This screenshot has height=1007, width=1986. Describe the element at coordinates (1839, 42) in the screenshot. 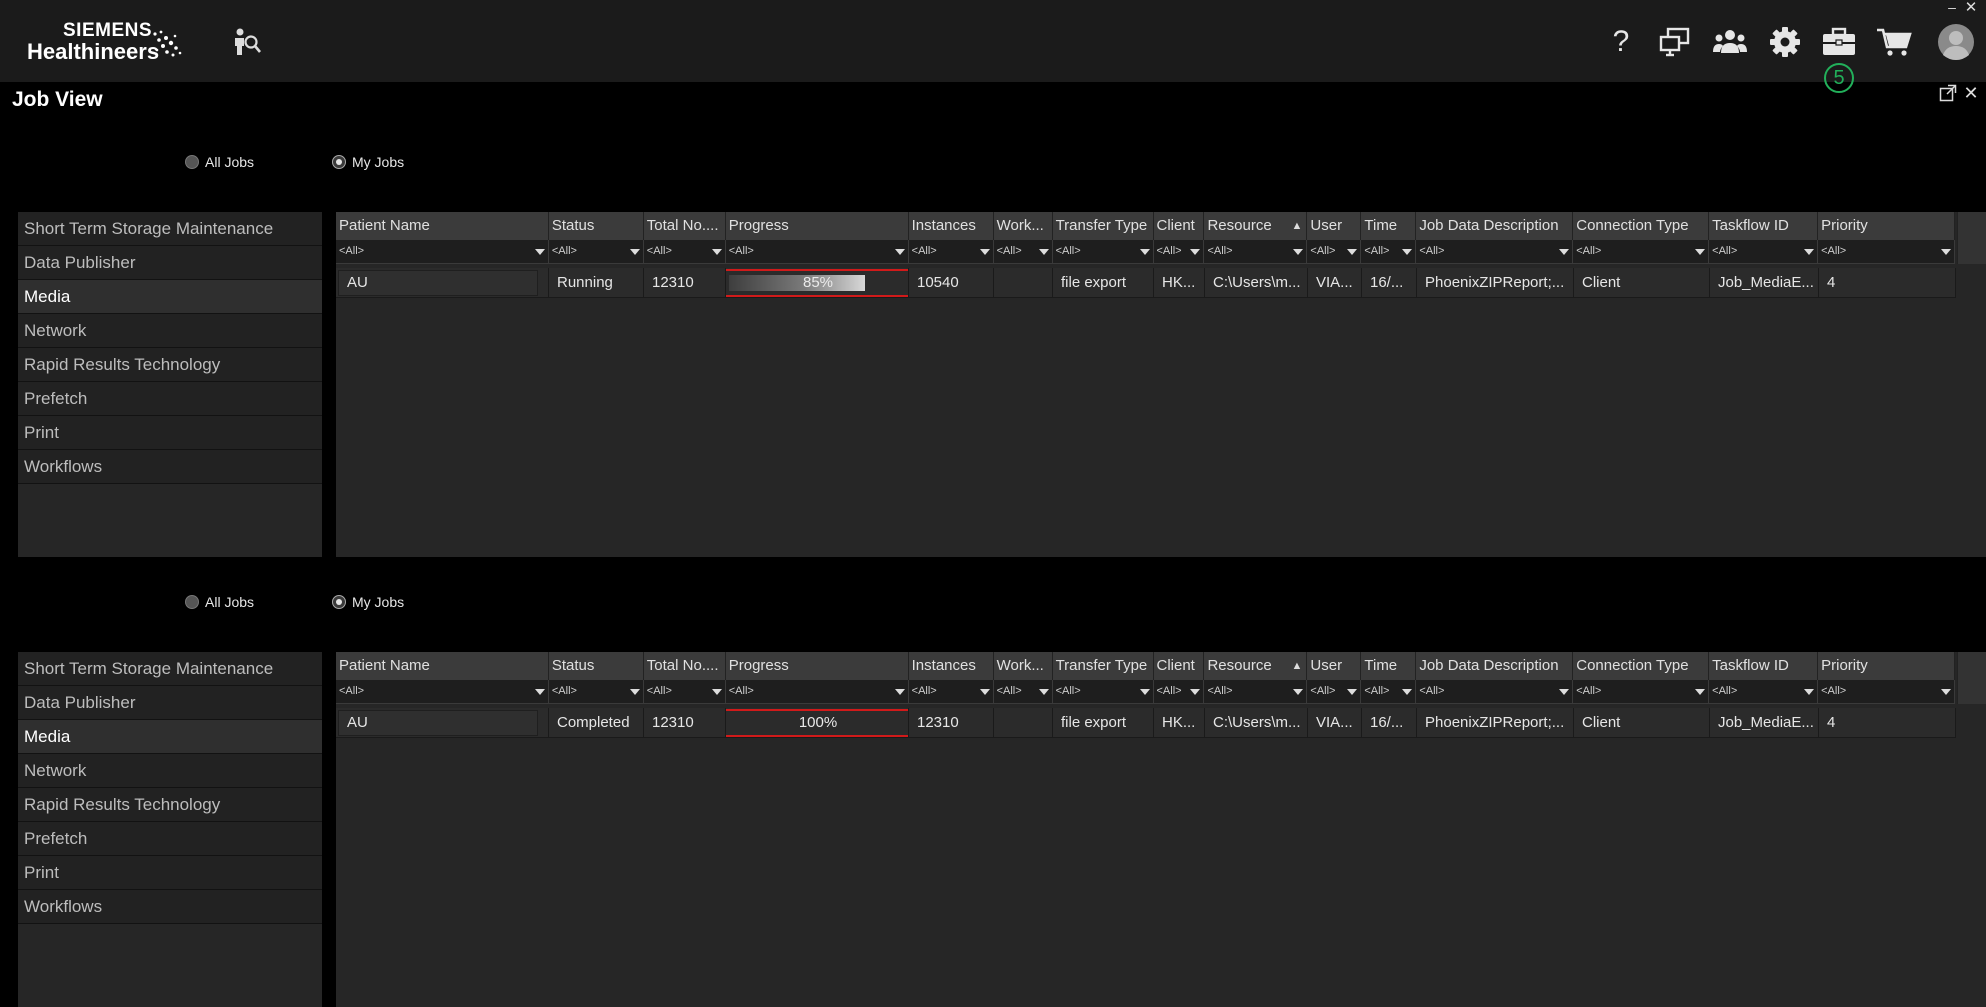

I see `briefcase-icon` at that location.